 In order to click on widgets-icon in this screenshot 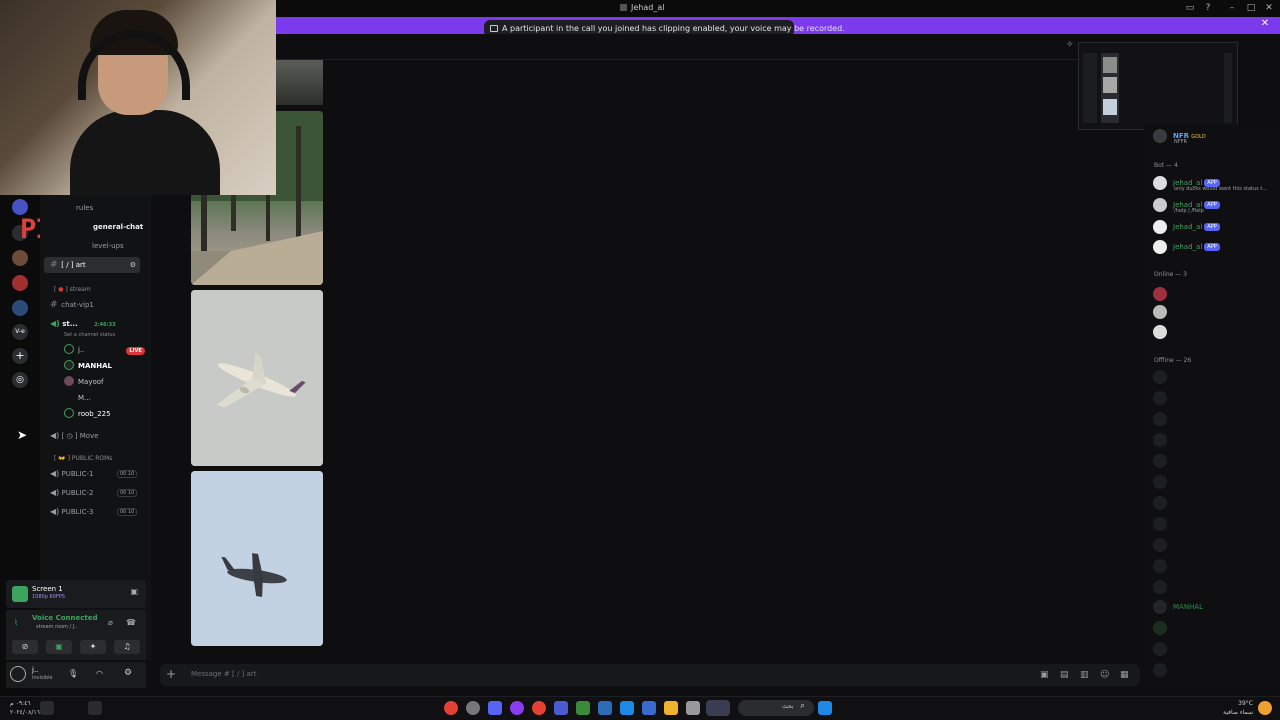, I will do `click(718, 708)`.